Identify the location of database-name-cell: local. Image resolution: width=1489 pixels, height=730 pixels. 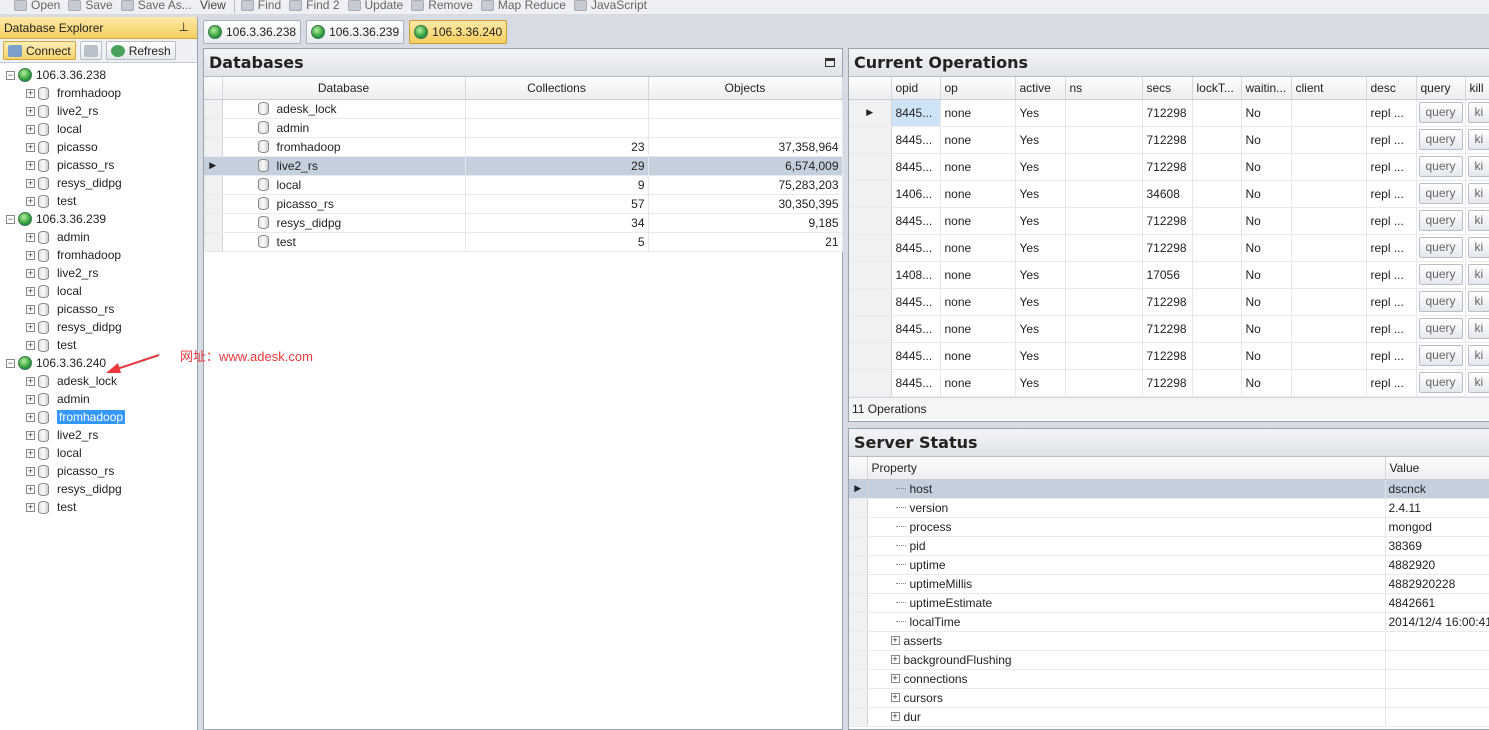
(344, 185).